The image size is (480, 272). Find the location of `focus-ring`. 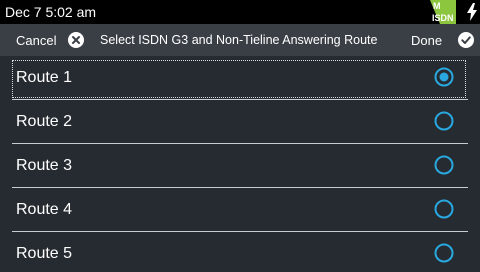

focus-ring is located at coordinates (239, 79).